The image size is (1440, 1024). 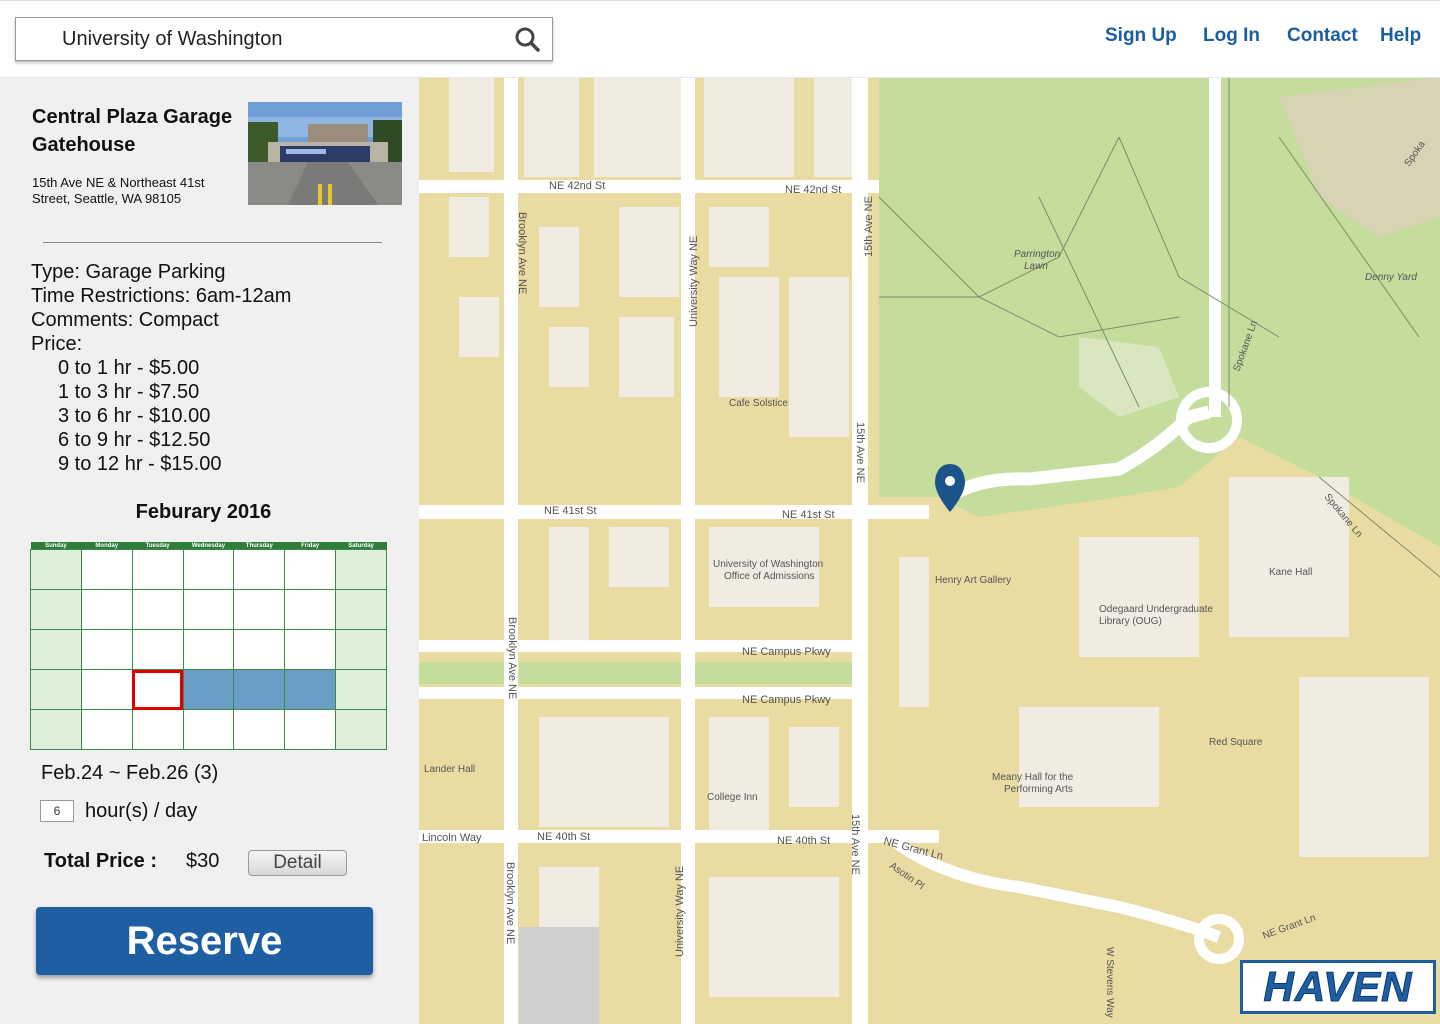 I want to click on map-label: Library (OUG), so click(x=1130, y=621).